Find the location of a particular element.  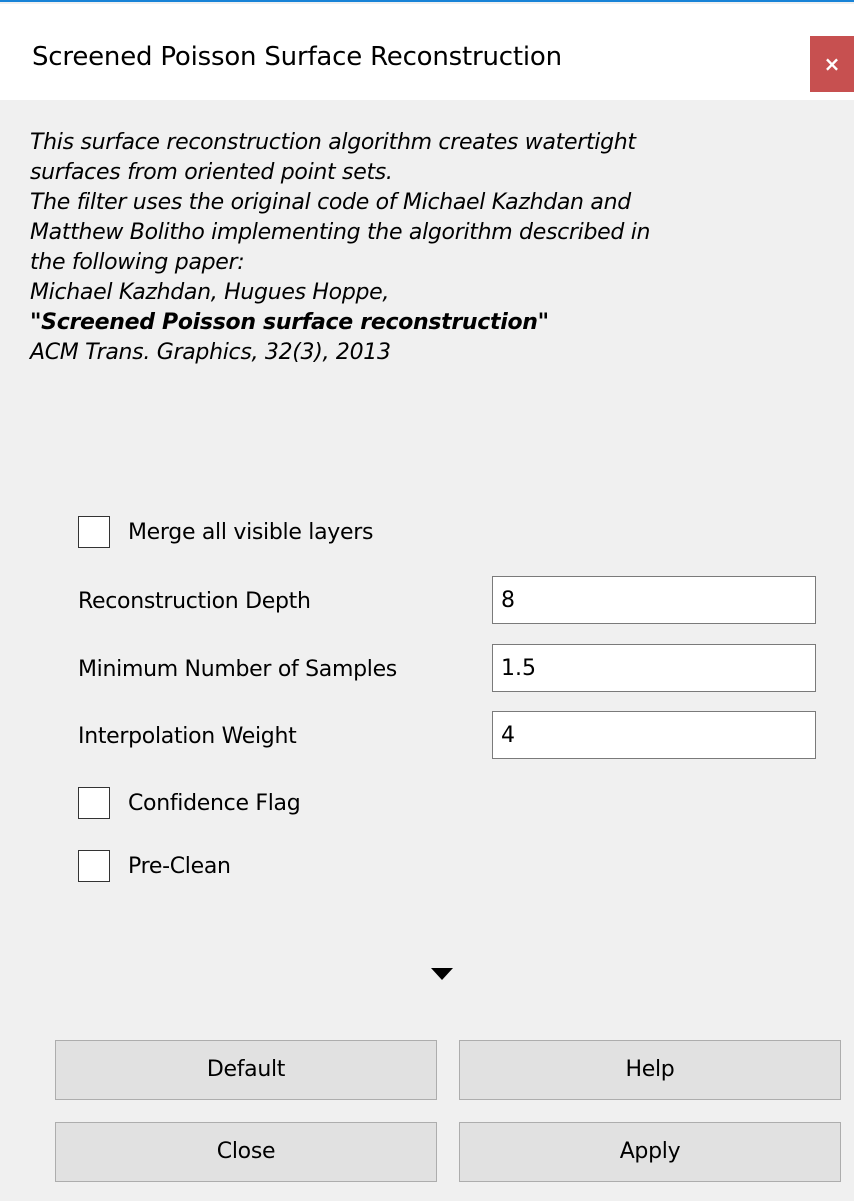

merge-layers-label: Merge all visible layers is located at coordinates (251, 532).